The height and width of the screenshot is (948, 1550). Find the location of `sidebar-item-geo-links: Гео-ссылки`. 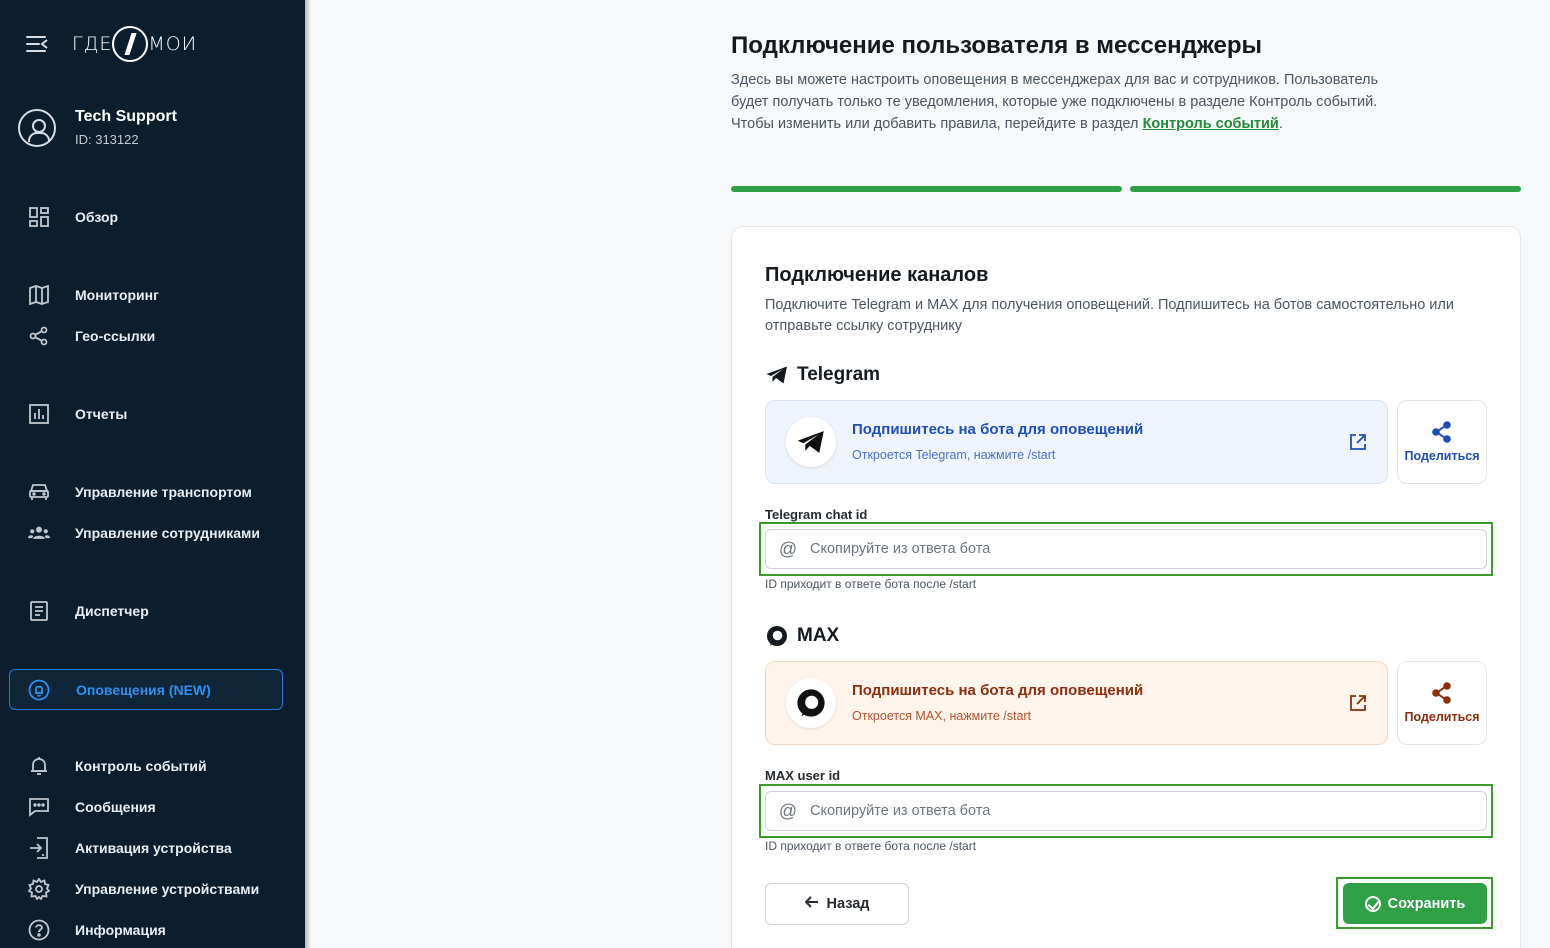

sidebar-item-geo-links: Гео-ссылки is located at coordinates (152, 336).